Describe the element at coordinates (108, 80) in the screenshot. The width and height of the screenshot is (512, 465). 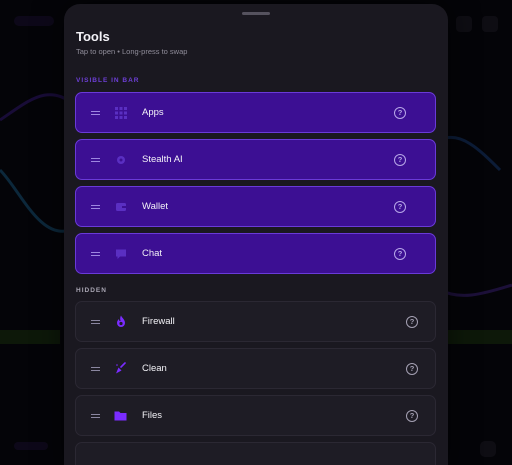
I see `section-visible-in-bar: VISIBLE IN BAR` at that location.